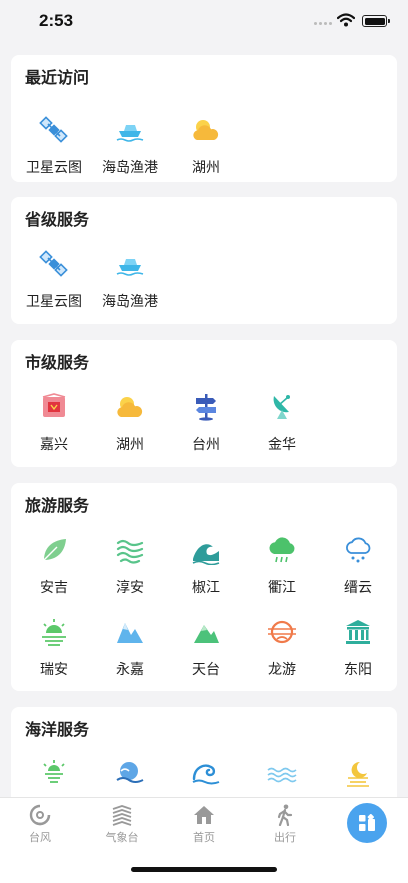 This screenshot has width=408, height=883. Describe the element at coordinates (204, 752) in the screenshot. I see `section-ocean: 海洋服务` at that location.